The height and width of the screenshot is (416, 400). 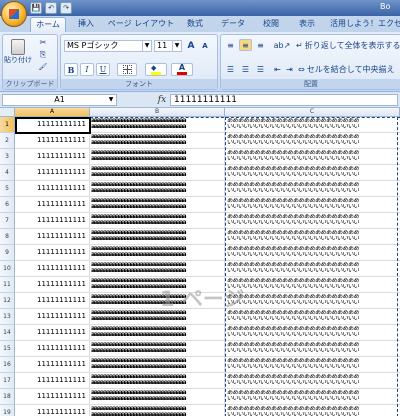 I want to click on merge-center-button: ⇔ セルを結合して中央揃え, so click(x=348, y=69).